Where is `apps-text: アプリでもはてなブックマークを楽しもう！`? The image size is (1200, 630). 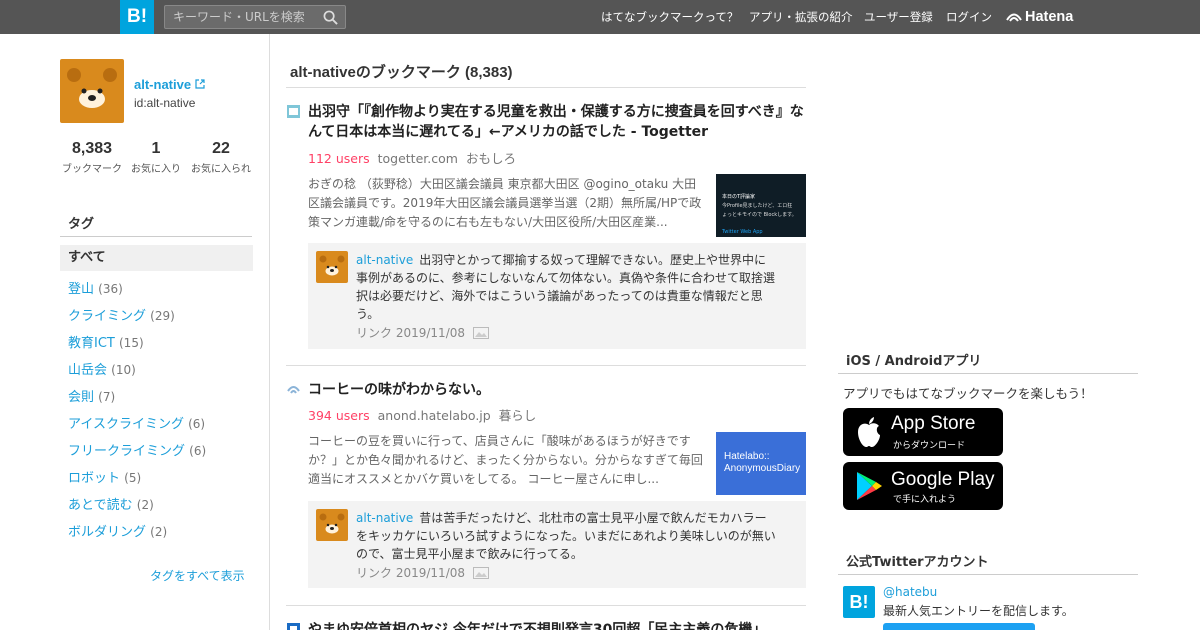
apps-text: アプリでもはてなブックマークを楽しもう！ is located at coordinates (968, 393).